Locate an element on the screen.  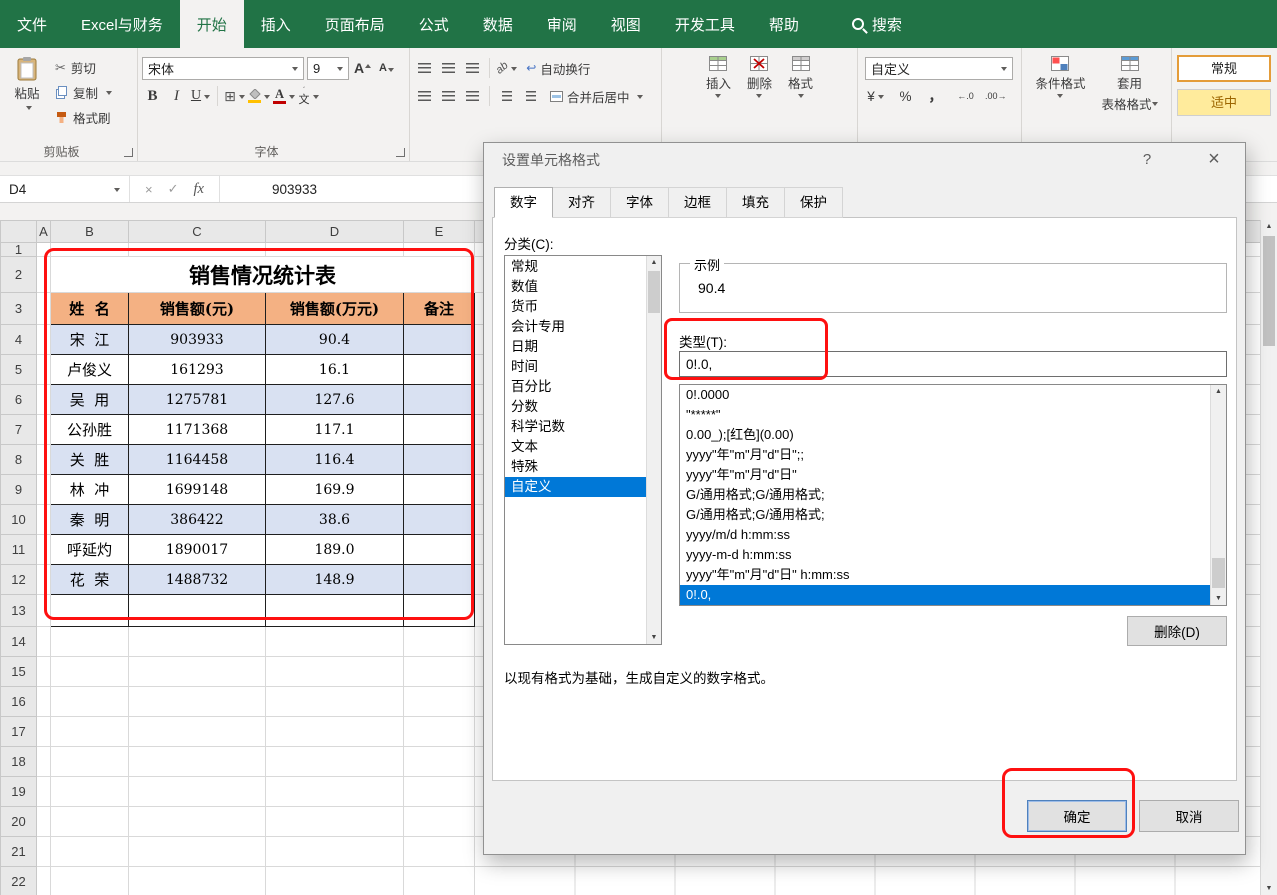
font-dialog-launcher is located at coordinates (400, 152).